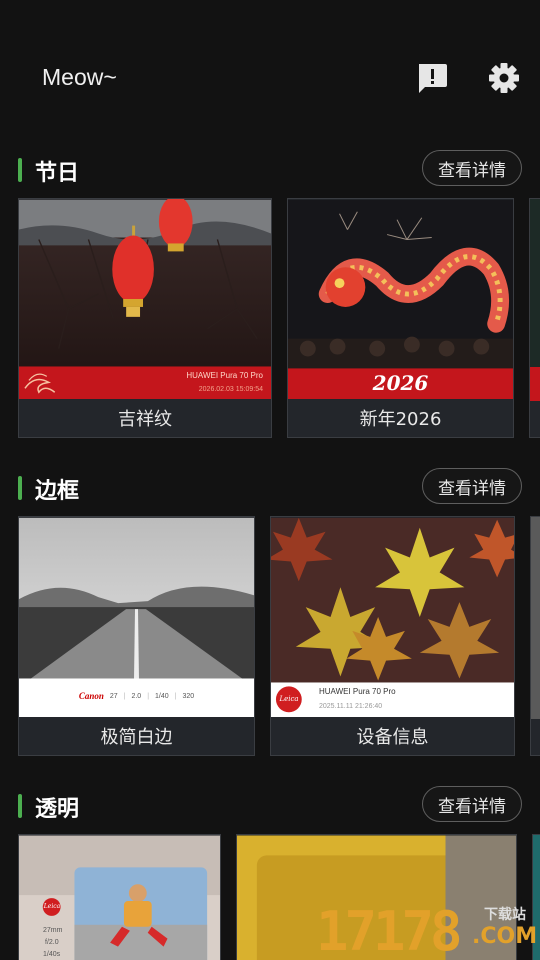  I want to click on section-title: 边框, so click(57, 491).